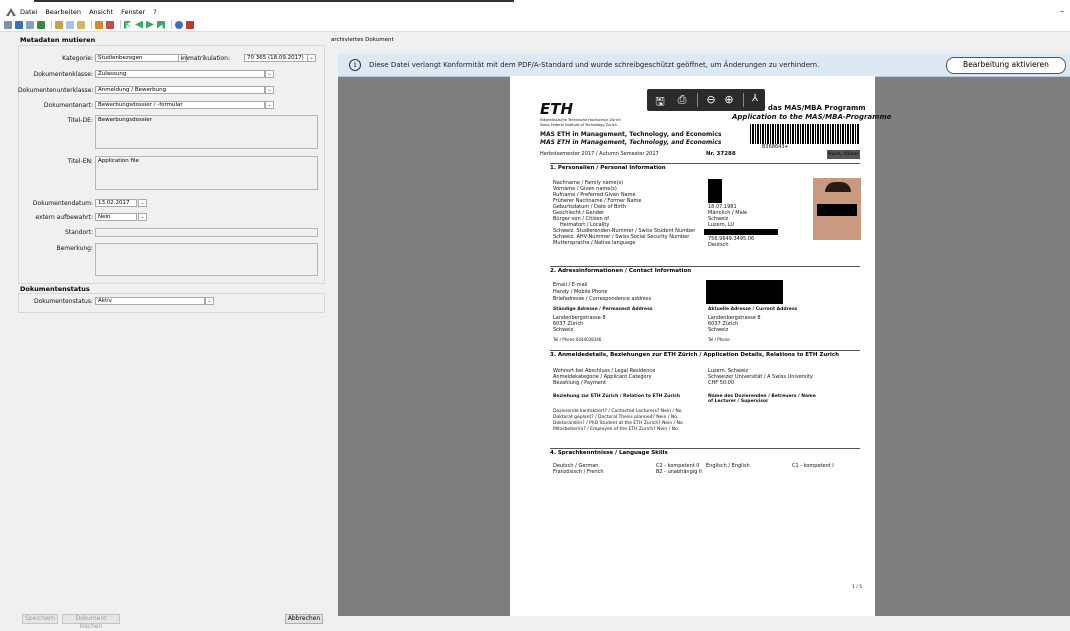 The height and width of the screenshot is (631, 1070). Describe the element at coordinates (775, 147) in the screenshot. I see `barcode-text: B368643+` at that location.